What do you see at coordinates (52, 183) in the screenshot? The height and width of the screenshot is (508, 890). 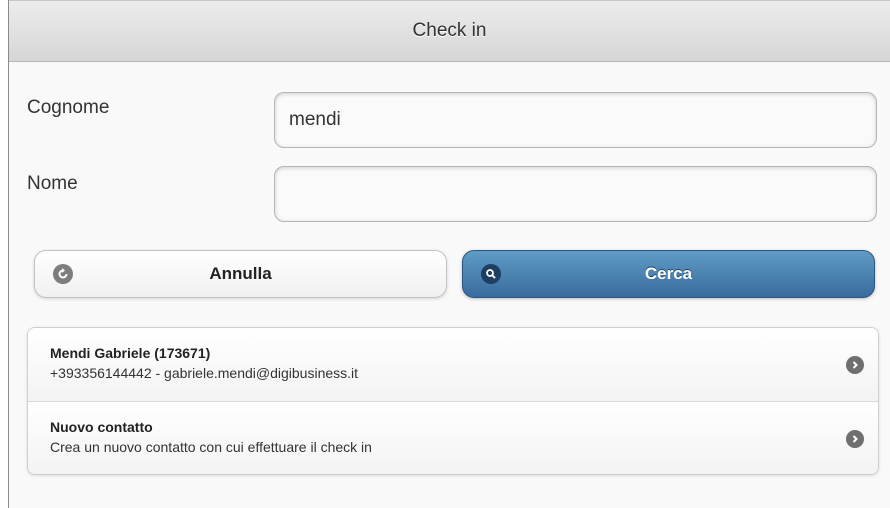 I see `nome-label: Nome` at bounding box center [52, 183].